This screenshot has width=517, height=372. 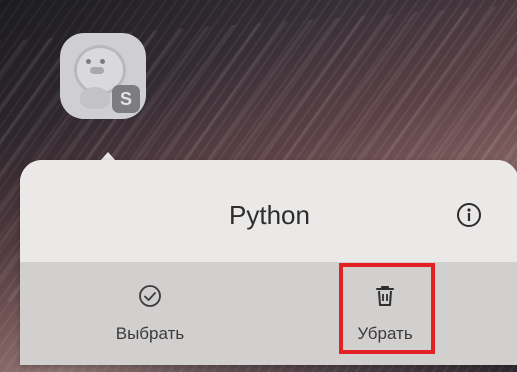 What do you see at coordinates (269, 215) in the screenshot?
I see `popup-title: Python` at bounding box center [269, 215].